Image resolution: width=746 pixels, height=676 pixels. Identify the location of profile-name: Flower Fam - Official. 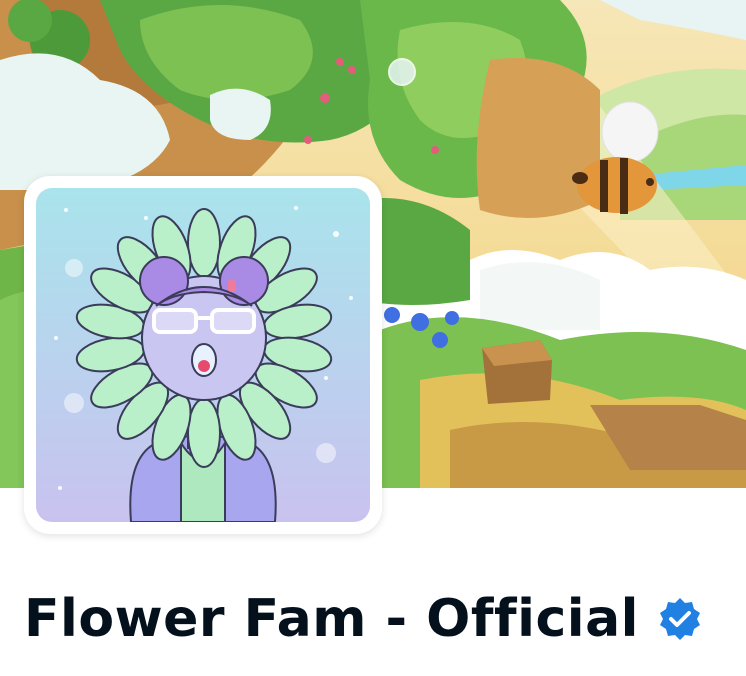
(331, 619).